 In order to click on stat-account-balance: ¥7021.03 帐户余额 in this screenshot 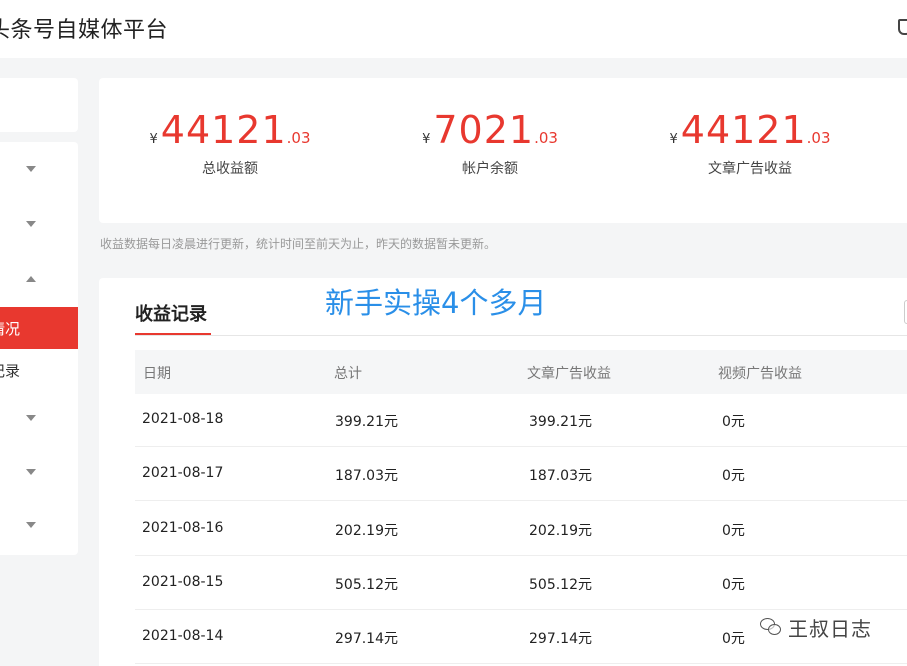, I will do `click(490, 143)`.